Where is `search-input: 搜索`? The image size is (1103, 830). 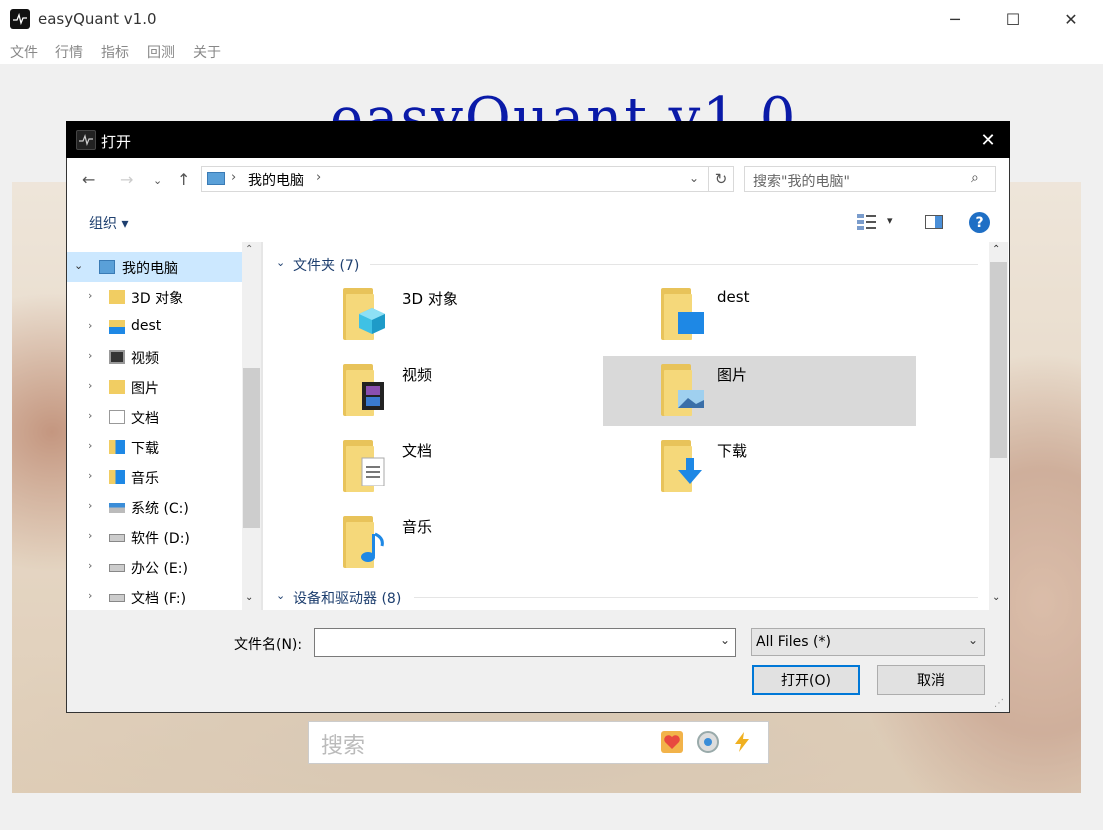
search-input: 搜索 is located at coordinates (343, 744).